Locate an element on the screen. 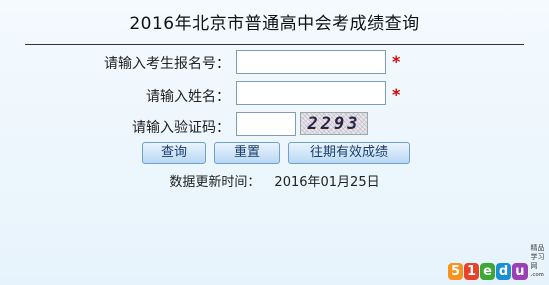 The height and width of the screenshot is (285, 549). logo-char: 5 is located at coordinates (456, 271).